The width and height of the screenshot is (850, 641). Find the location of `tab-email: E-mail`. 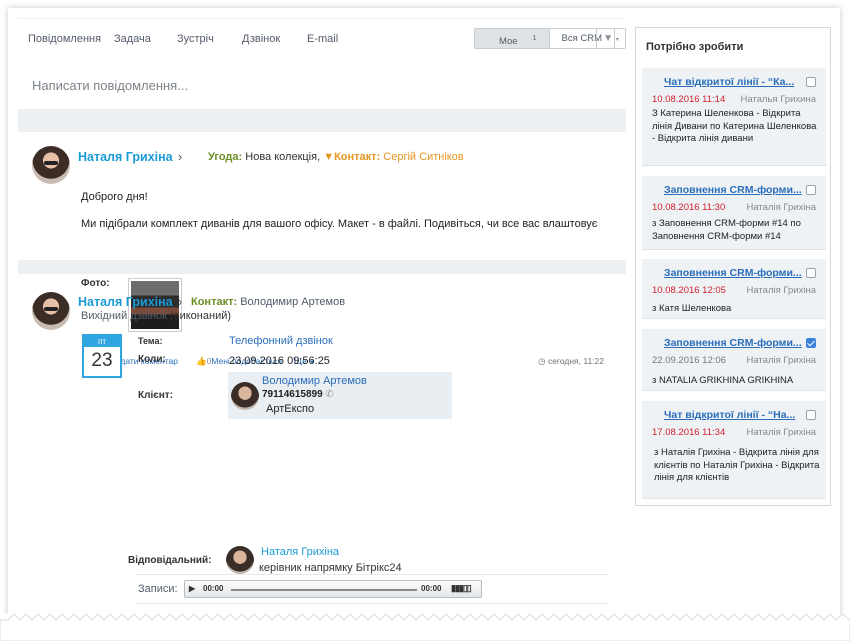

tab-email: E-mail is located at coordinates (322, 39).